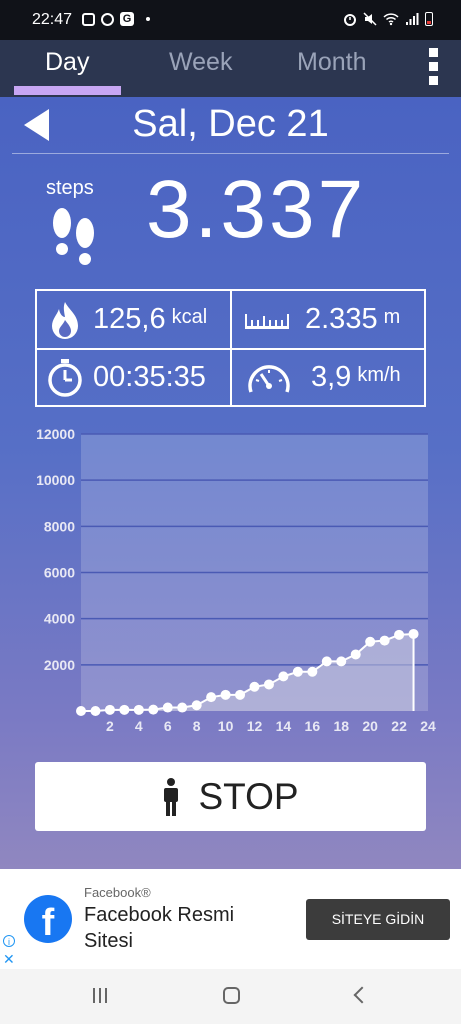  Describe the element at coordinates (379, 375) in the screenshot. I see `speed-unit: km/h` at that location.